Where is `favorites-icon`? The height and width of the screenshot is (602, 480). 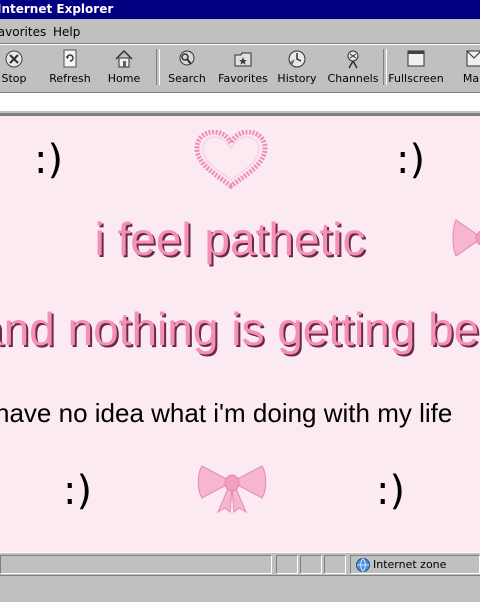 favorites-icon is located at coordinates (243, 59).